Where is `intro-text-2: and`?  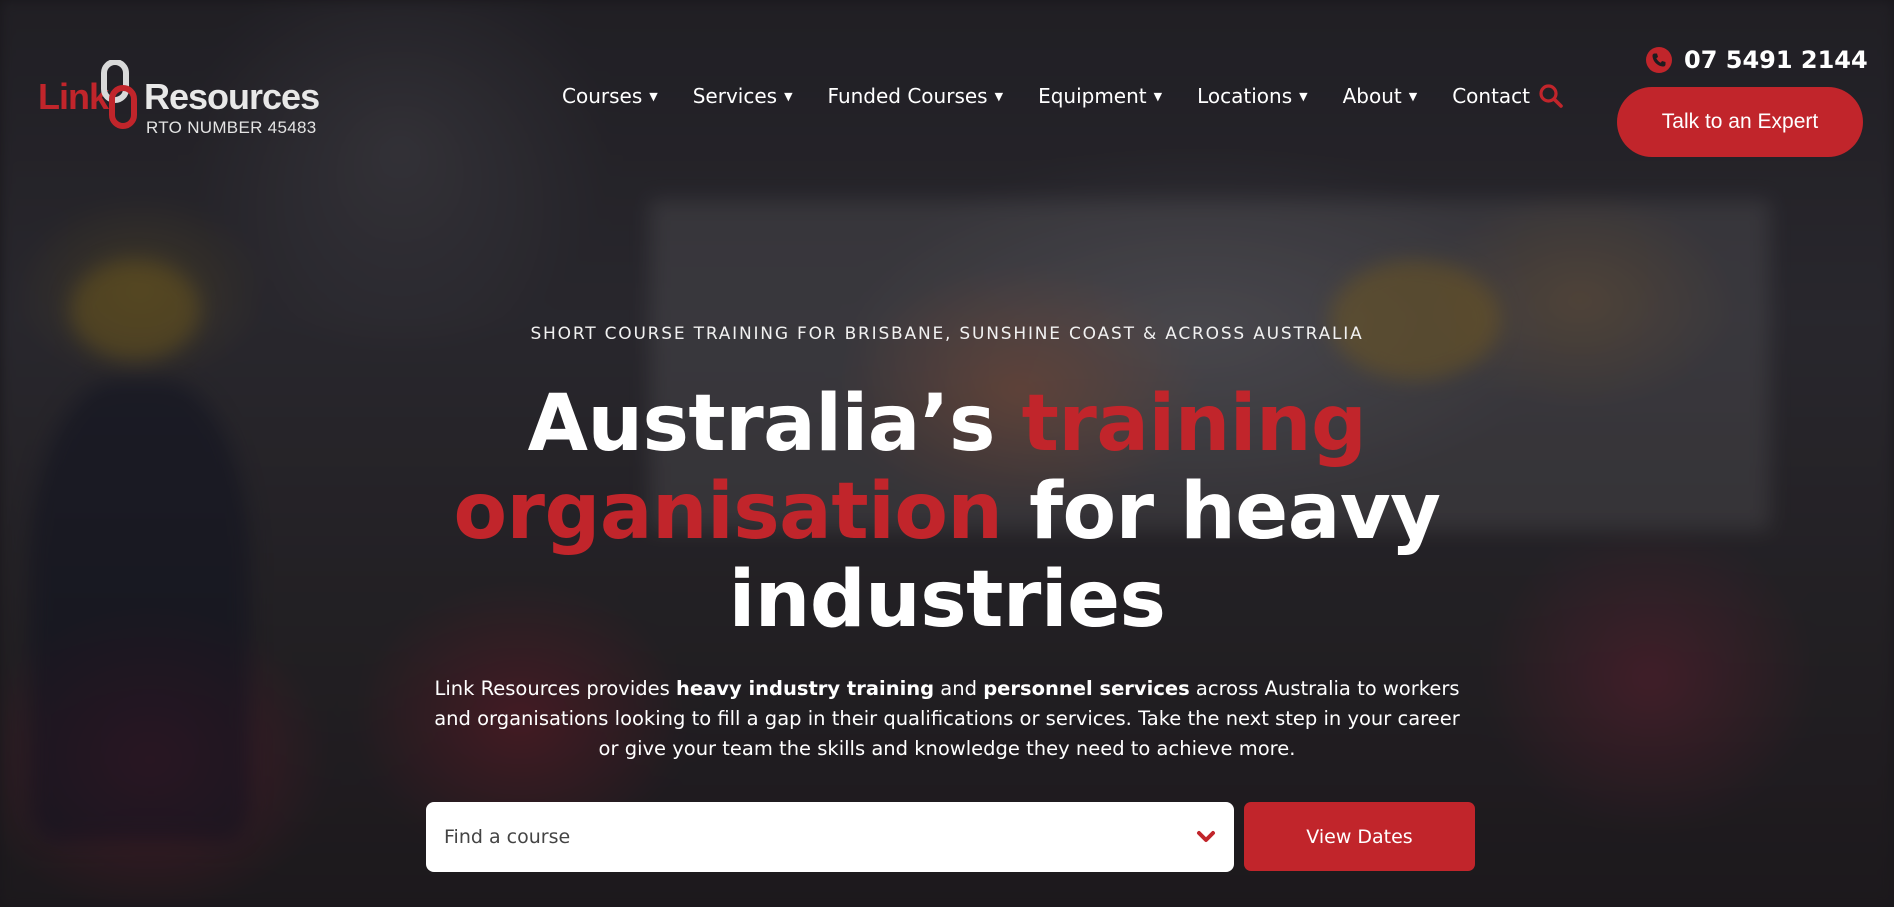
intro-text-2: and is located at coordinates (959, 688).